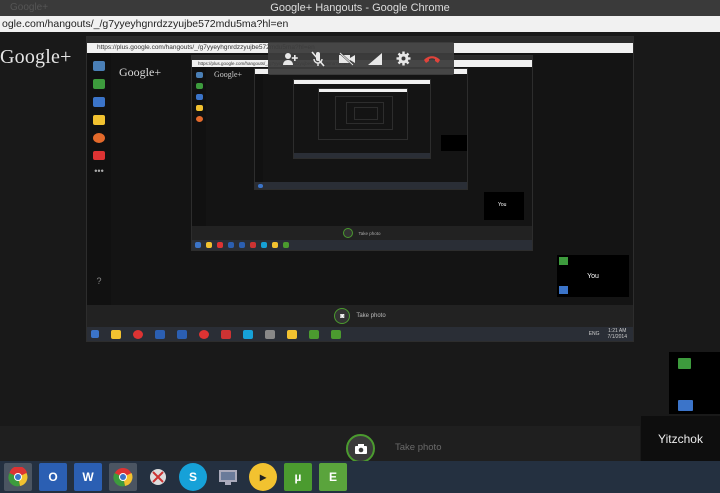  Describe the element at coordinates (348, 233) in the screenshot. I see `nested-camera-button` at that location.